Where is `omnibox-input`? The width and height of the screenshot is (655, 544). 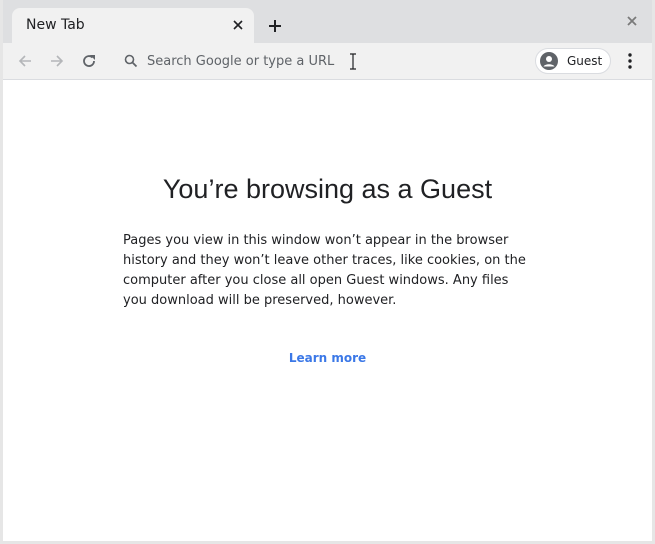 omnibox-input is located at coordinates (327, 61).